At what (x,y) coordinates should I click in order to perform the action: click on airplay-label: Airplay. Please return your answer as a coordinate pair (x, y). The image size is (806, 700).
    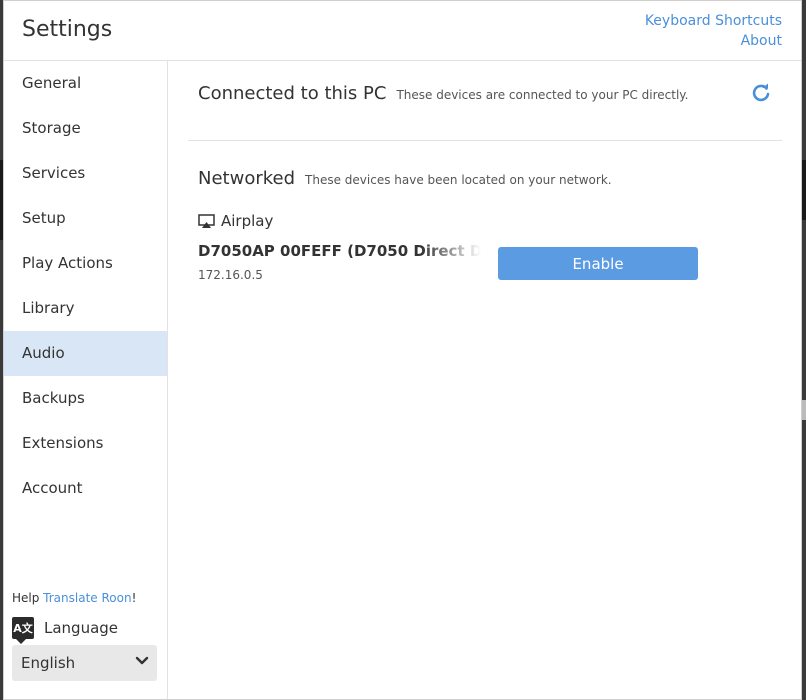
    Looking at the image, I should click on (247, 221).